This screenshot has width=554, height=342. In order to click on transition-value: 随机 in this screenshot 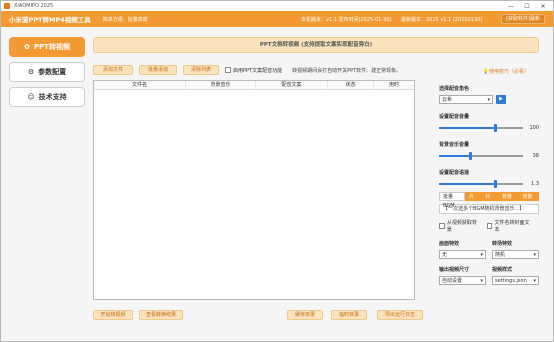, I will do `click(500, 255)`.